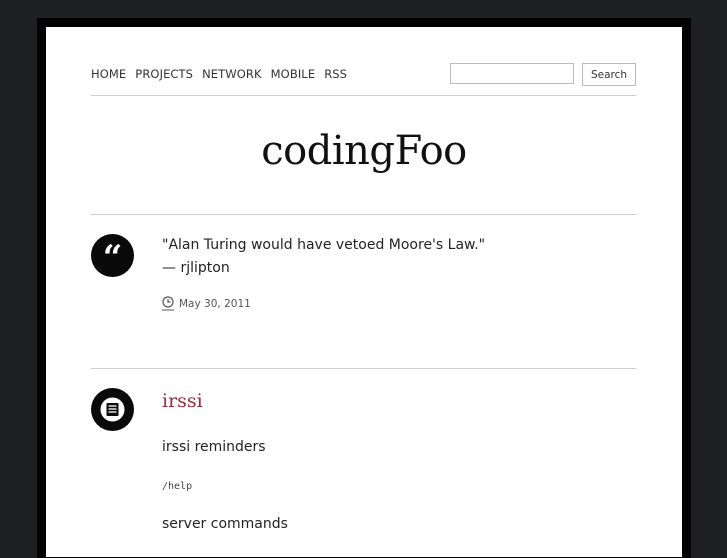  I want to click on quote-icon: “, so click(112, 256).